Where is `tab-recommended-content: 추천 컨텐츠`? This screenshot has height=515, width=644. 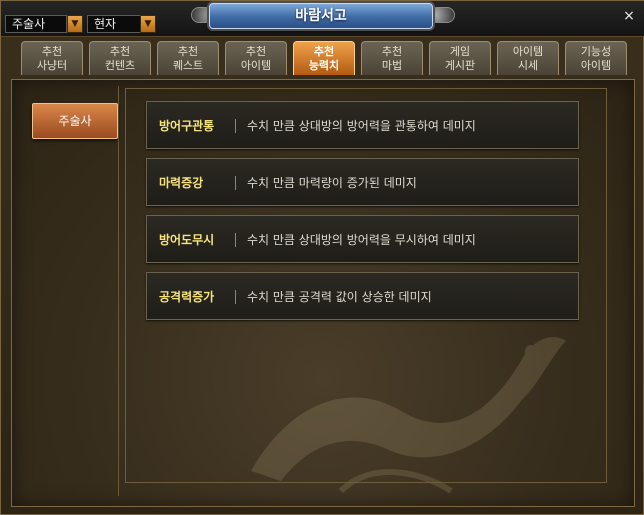
tab-recommended-content: 추천 컨텐츠 is located at coordinates (120, 58).